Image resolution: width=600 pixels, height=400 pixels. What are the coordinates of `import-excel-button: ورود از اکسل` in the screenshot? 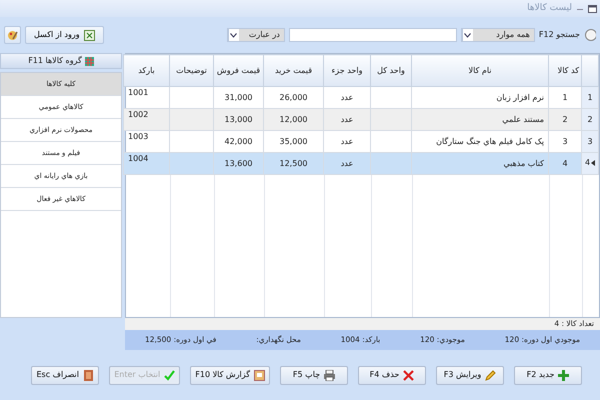 It's located at (64, 35).